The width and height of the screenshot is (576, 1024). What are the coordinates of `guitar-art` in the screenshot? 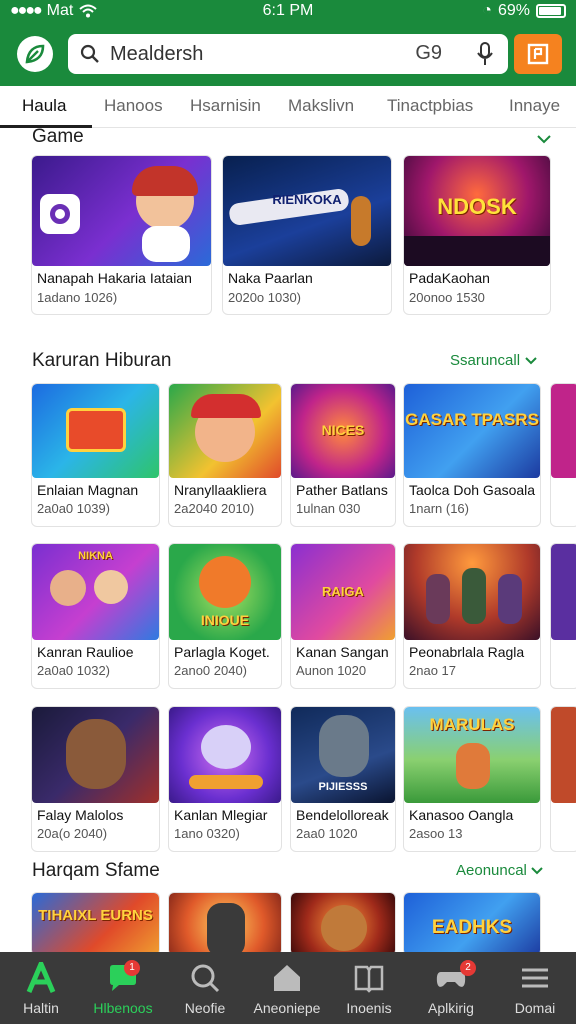 It's located at (361, 221).